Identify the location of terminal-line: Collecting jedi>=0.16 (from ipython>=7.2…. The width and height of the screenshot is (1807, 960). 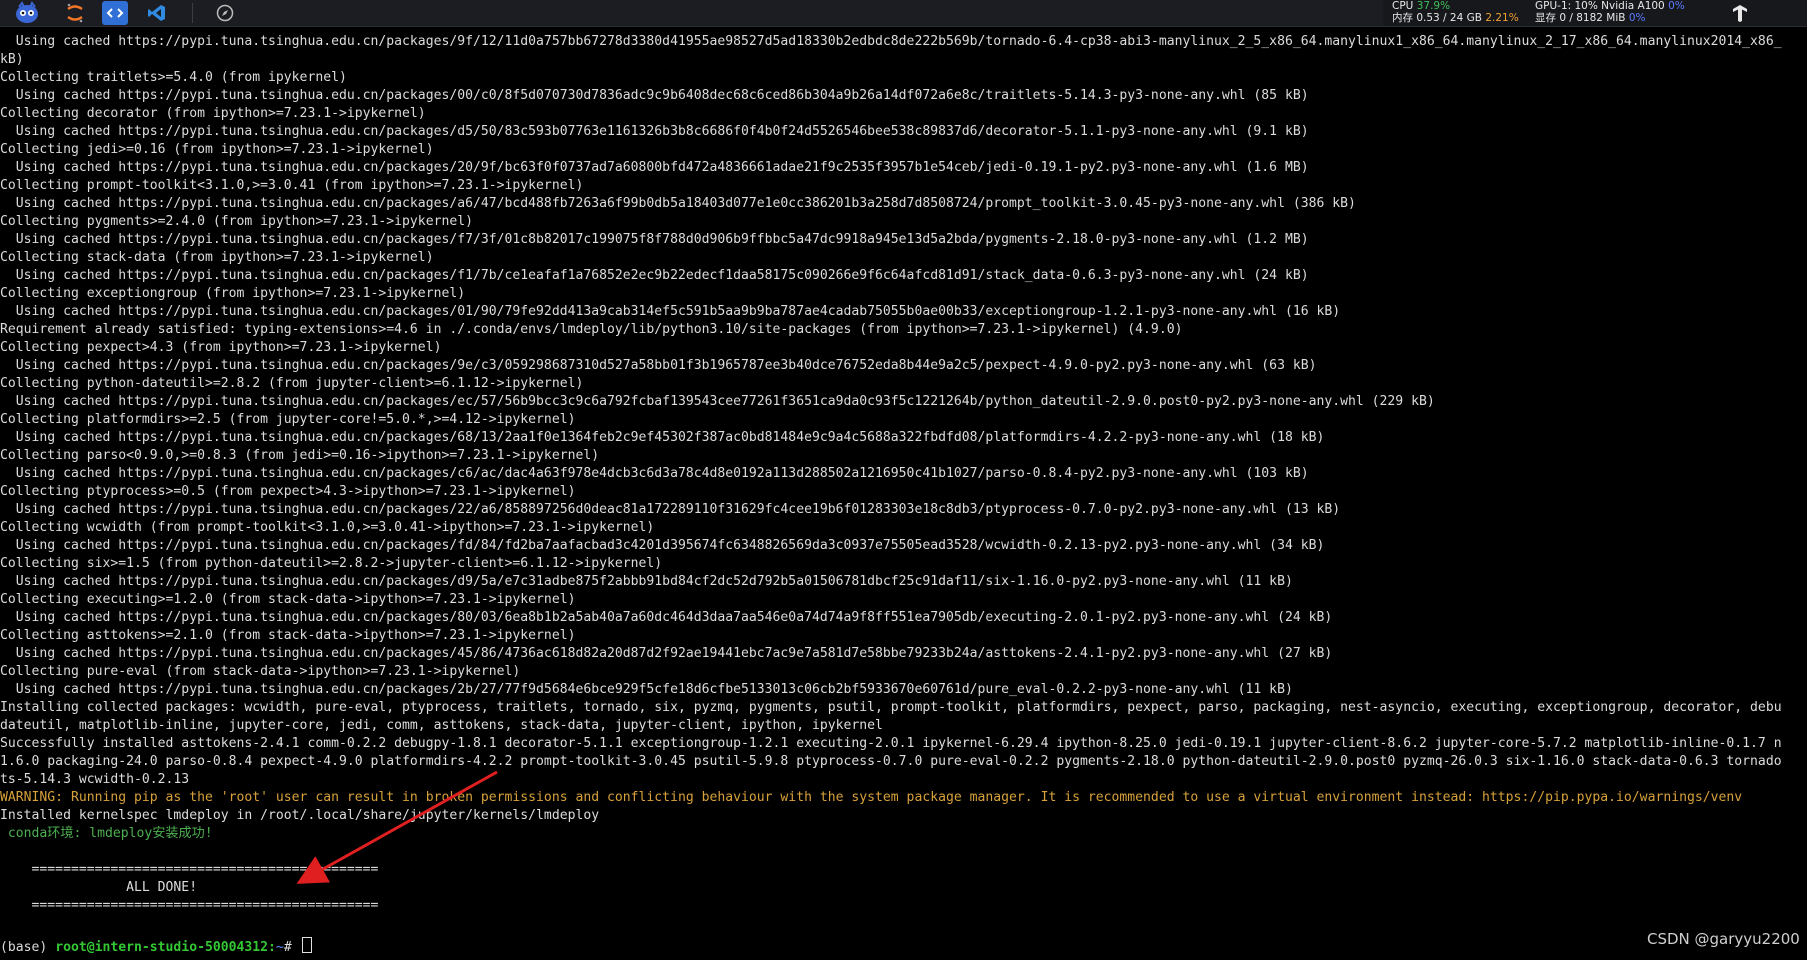
(217, 149).